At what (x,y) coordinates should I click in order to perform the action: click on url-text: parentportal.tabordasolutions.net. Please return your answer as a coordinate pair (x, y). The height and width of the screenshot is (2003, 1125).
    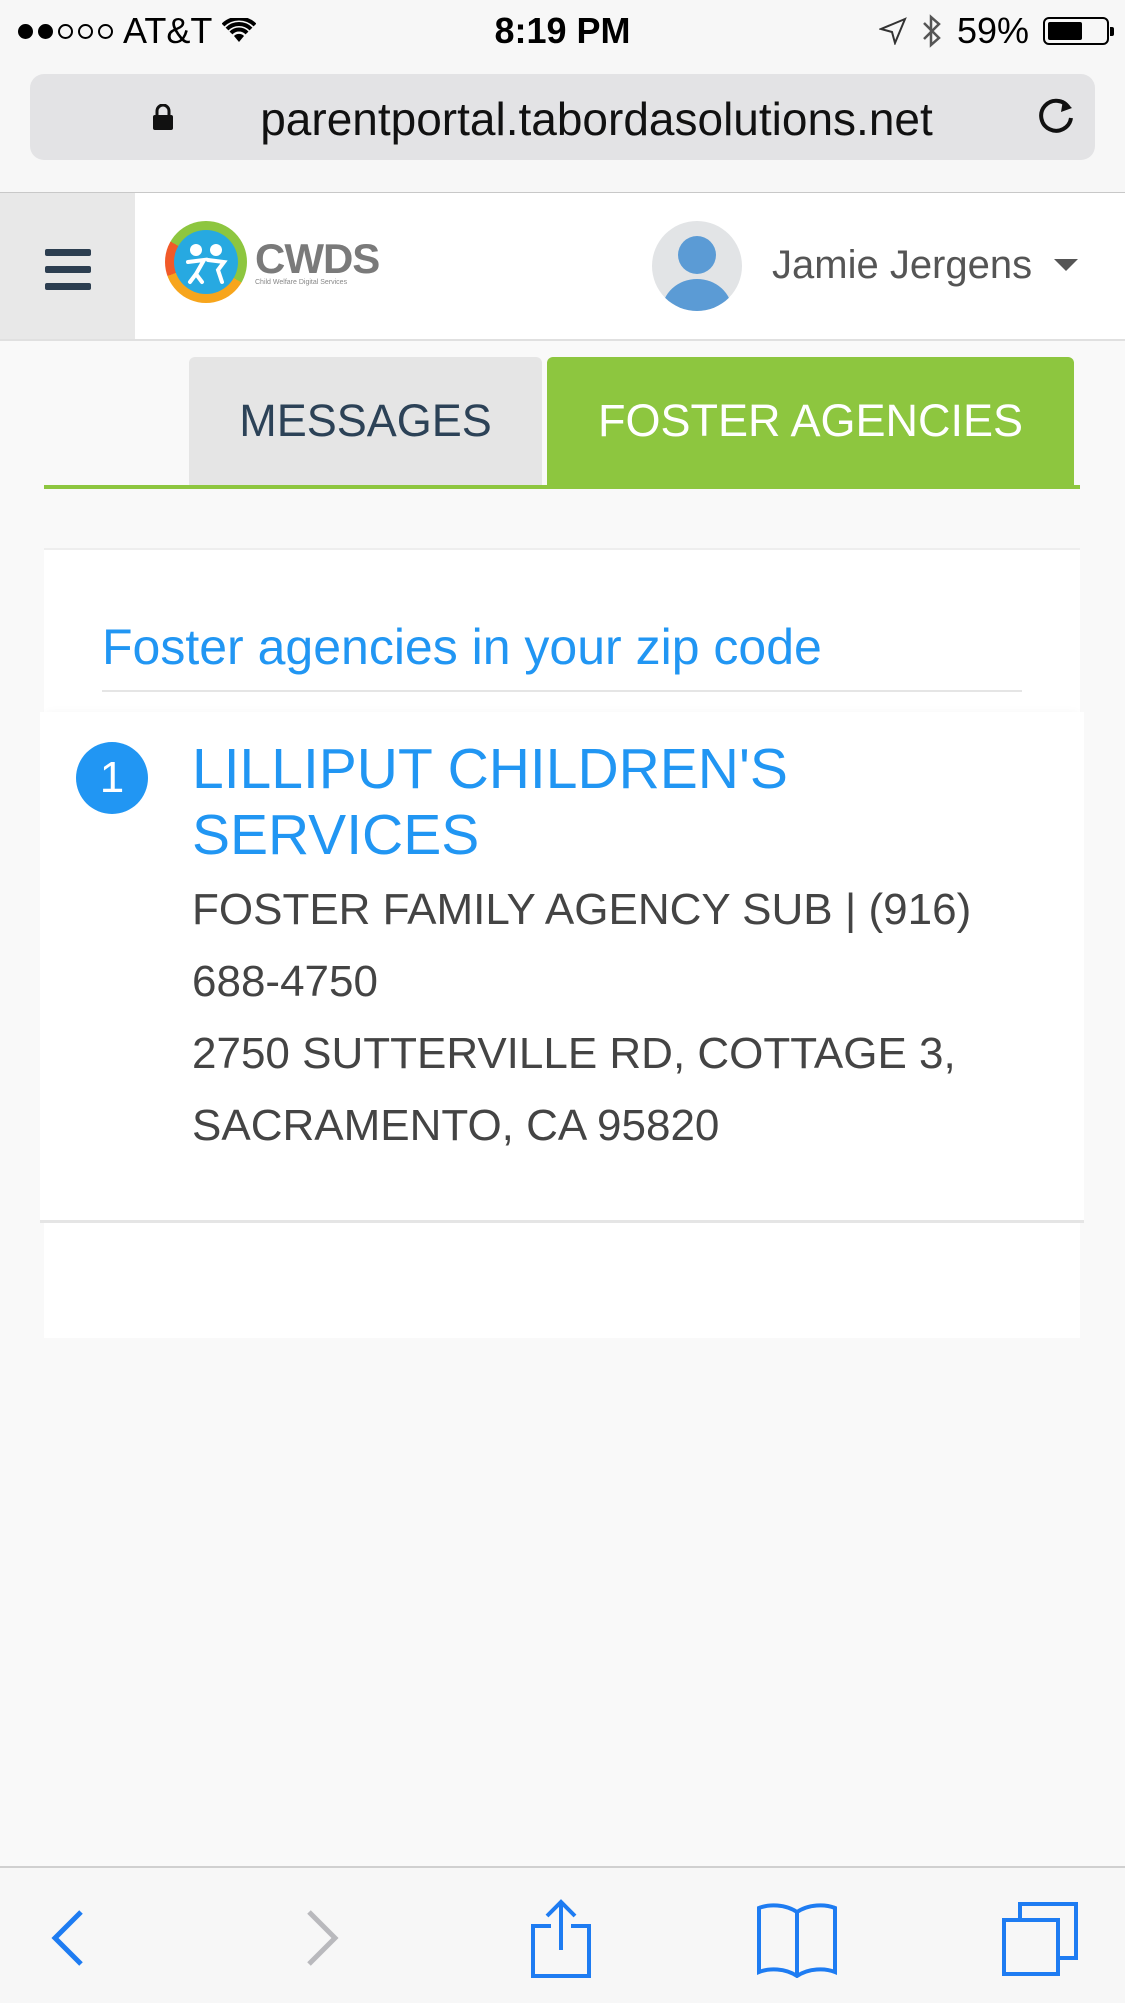
    Looking at the image, I should click on (577, 119).